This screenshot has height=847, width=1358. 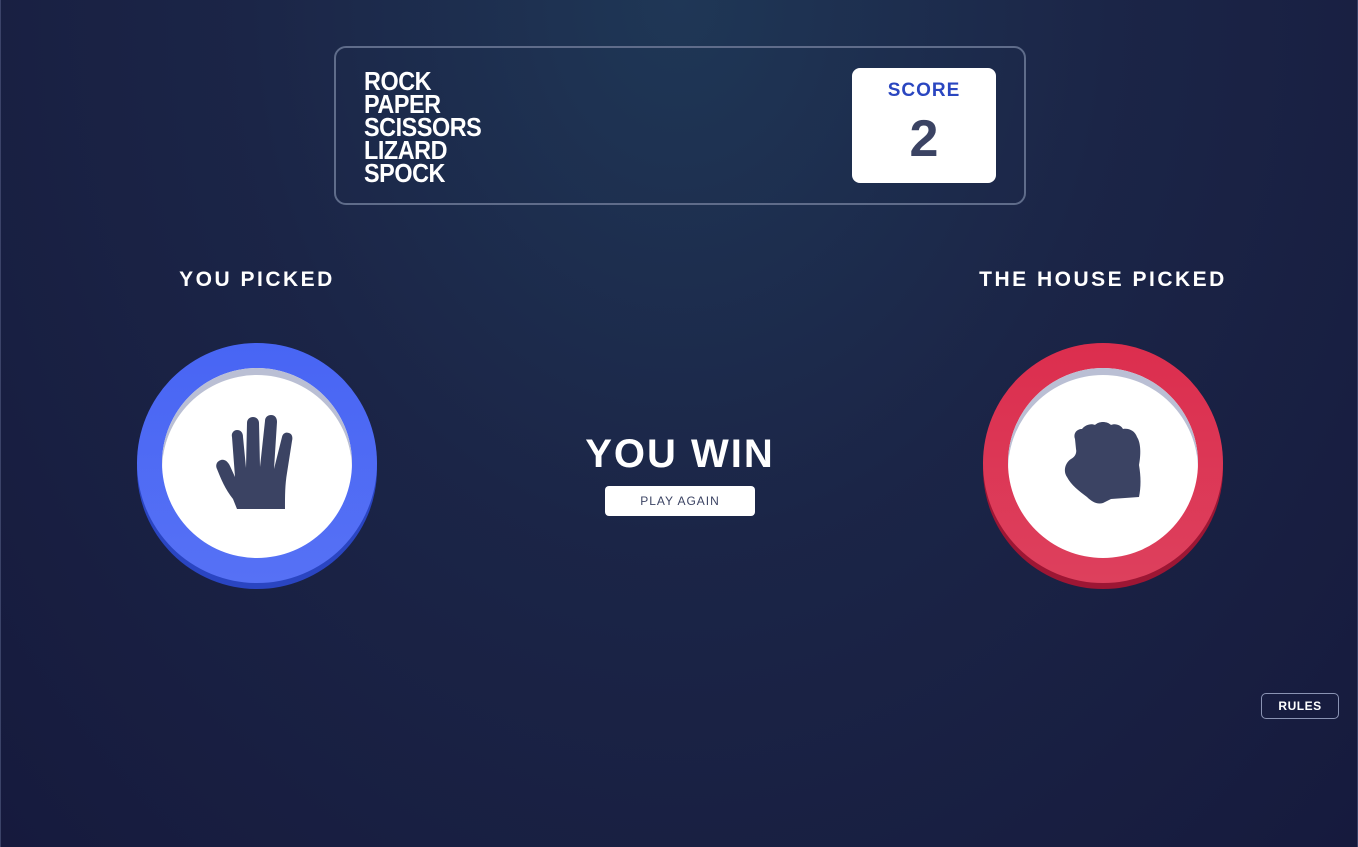 What do you see at coordinates (1103, 279) in the screenshot?
I see `house-pick-title: THE HOUSE PICKED` at bounding box center [1103, 279].